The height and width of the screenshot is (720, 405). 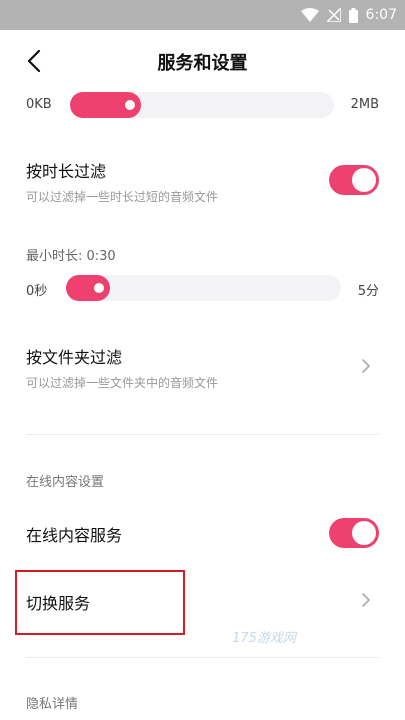 What do you see at coordinates (88, 288) in the screenshot?
I see `duration-slider-fill` at bounding box center [88, 288].